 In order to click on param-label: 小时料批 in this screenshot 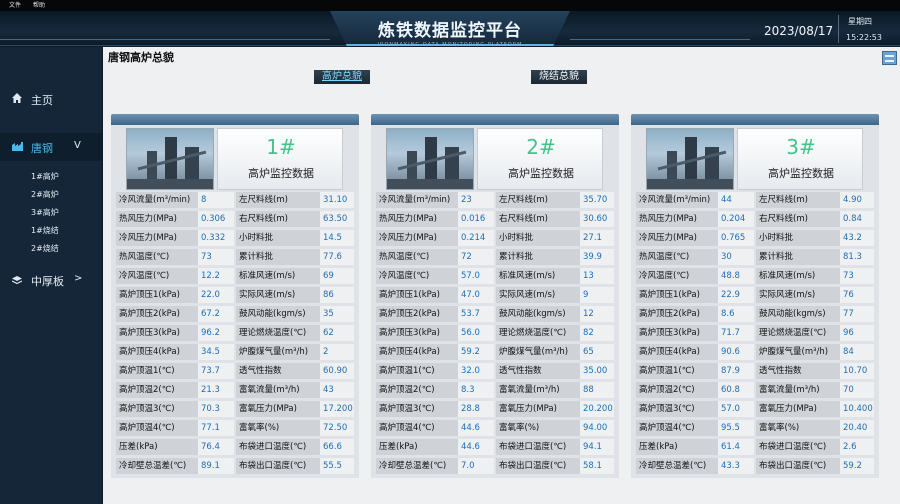, I will do `click(538, 238)`.